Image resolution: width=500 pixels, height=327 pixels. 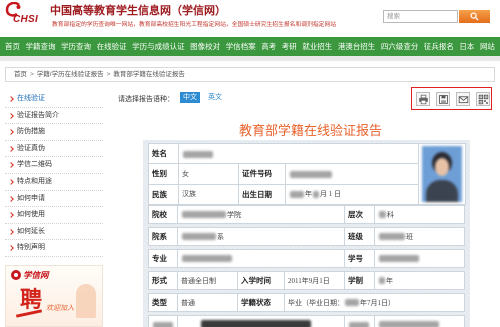 I want to click on student-id-value, so click(x=420, y=258).